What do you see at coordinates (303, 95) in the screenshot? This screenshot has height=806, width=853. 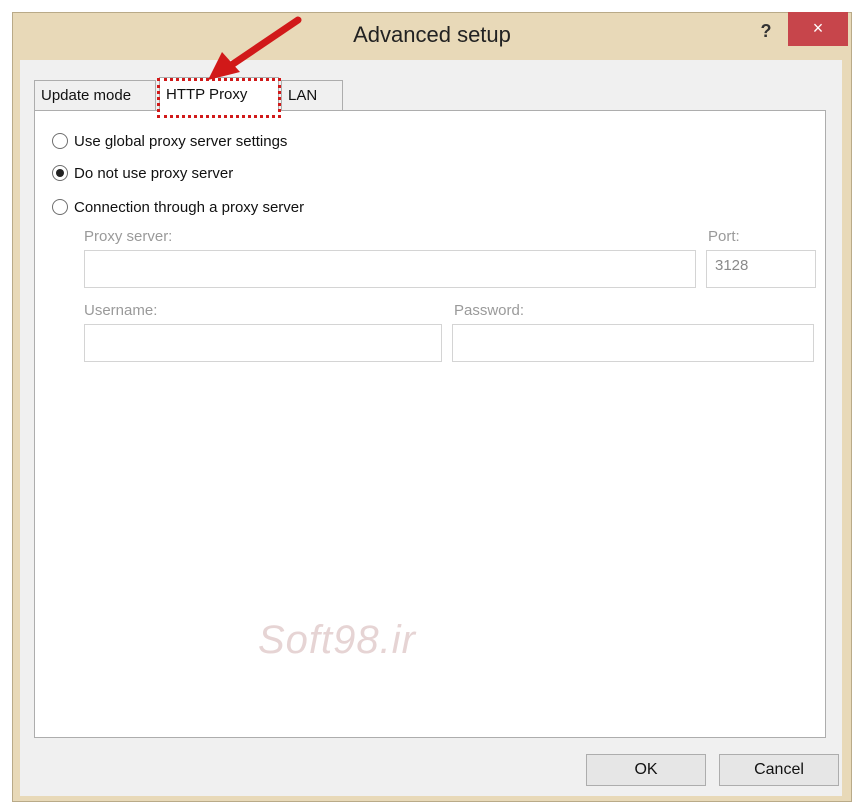 I see `tab-label: LAN` at bounding box center [303, 95].